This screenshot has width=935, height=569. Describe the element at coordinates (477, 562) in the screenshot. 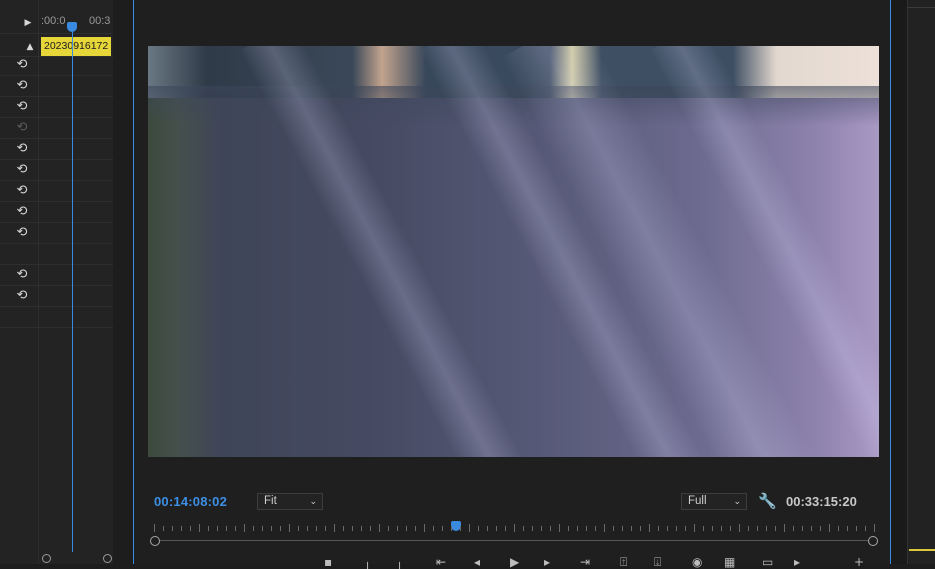

I see `step-back-icon: ◂` at that location.